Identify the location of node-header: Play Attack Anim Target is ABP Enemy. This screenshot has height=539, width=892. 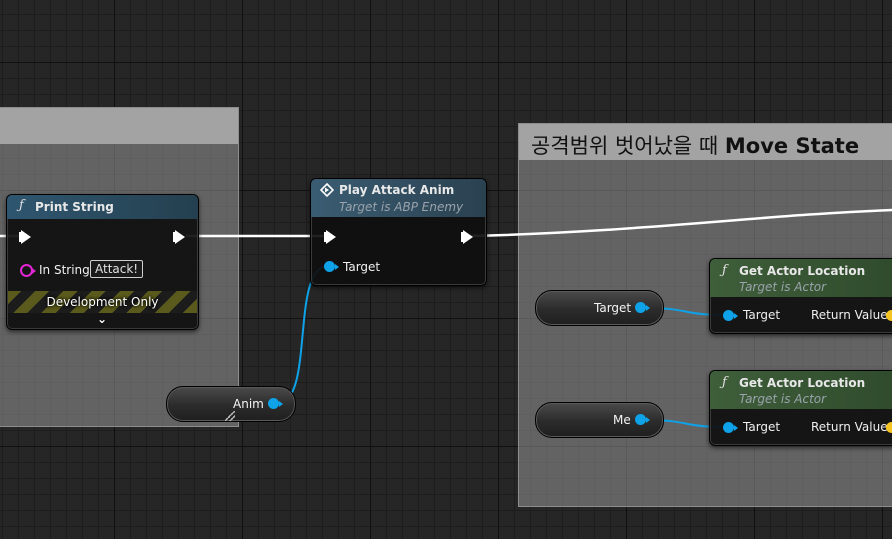
(398, 198).